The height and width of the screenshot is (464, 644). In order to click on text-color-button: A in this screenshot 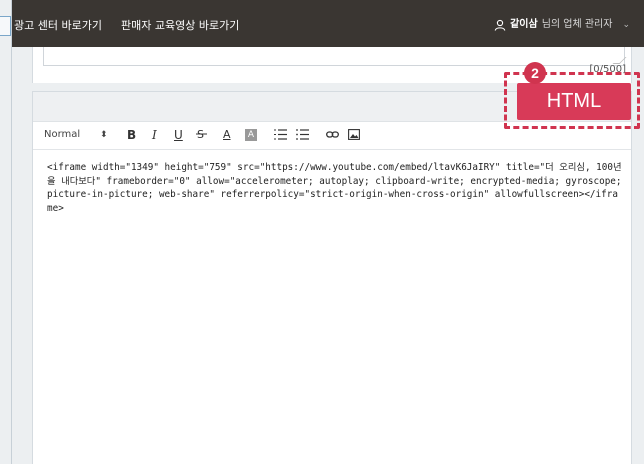, I will do `click(227, 135)`.